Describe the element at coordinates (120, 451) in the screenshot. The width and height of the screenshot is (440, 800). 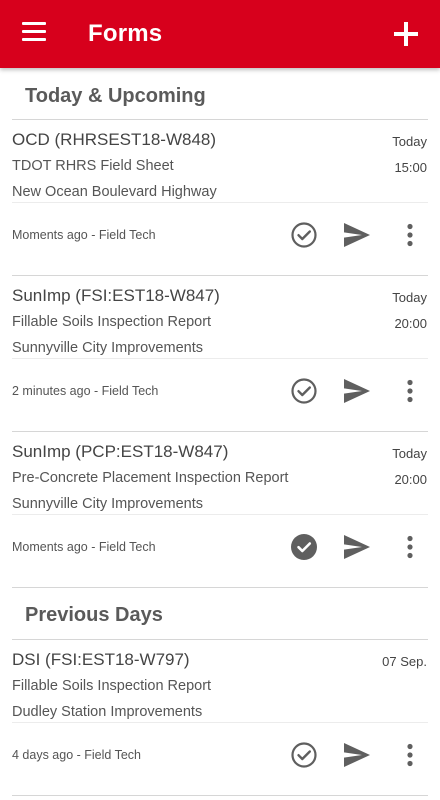
I see `form-card-title: SunImp (PCP:EST18-W847)` at that location.